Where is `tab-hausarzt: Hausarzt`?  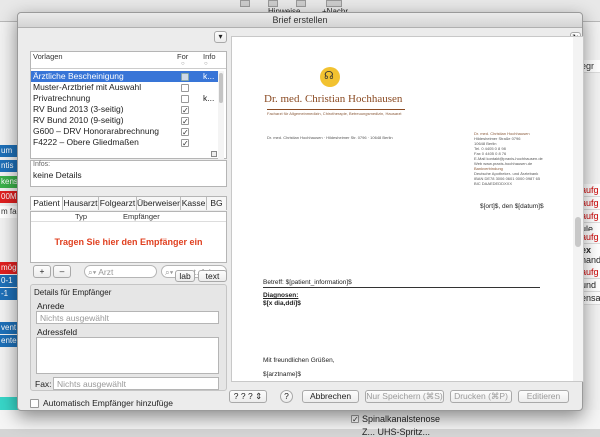
tab-hausarzt: Hausarzt is located at coordinates (81, 203).